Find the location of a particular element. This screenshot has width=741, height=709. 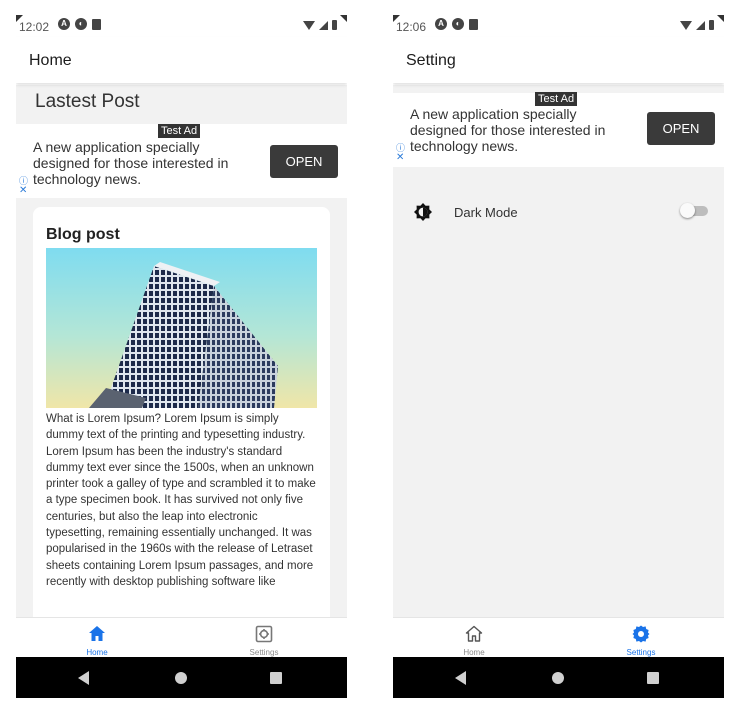

post-image is located at coordinates (181, 328).